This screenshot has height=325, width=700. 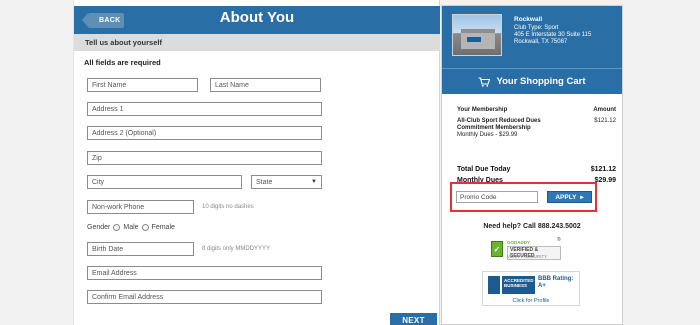 I want to click on apply-label: APPLY, so click(x=566, y=197).